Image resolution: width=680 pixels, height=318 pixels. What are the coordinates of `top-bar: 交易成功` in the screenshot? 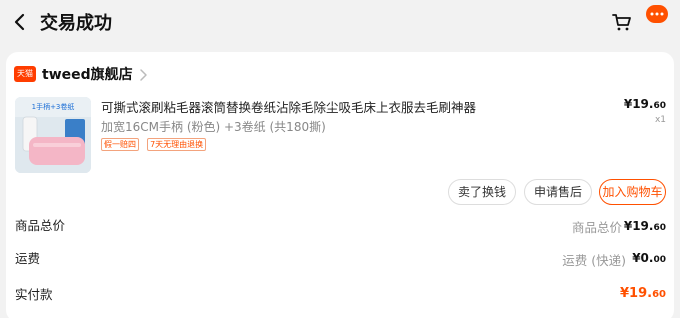 It's located at (340, 22).